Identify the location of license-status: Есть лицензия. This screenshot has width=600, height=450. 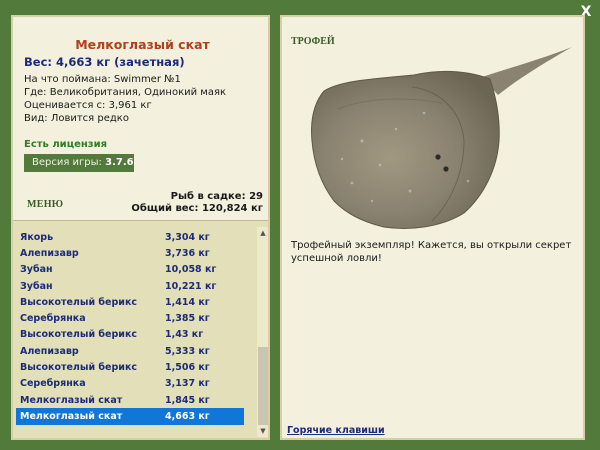
(66, 144).